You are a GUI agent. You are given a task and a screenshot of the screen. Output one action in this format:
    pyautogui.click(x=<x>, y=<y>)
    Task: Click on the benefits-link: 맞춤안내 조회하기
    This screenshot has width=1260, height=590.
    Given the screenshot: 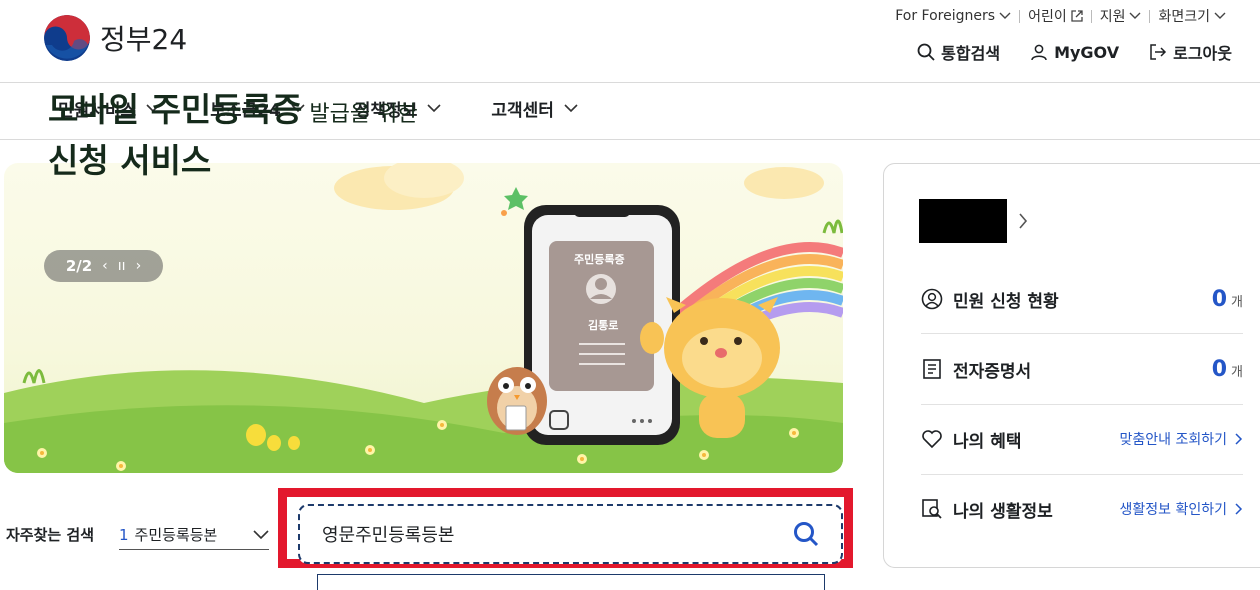 What is the action you would take?
    pyautogui.click(x=1182, y=439)
    